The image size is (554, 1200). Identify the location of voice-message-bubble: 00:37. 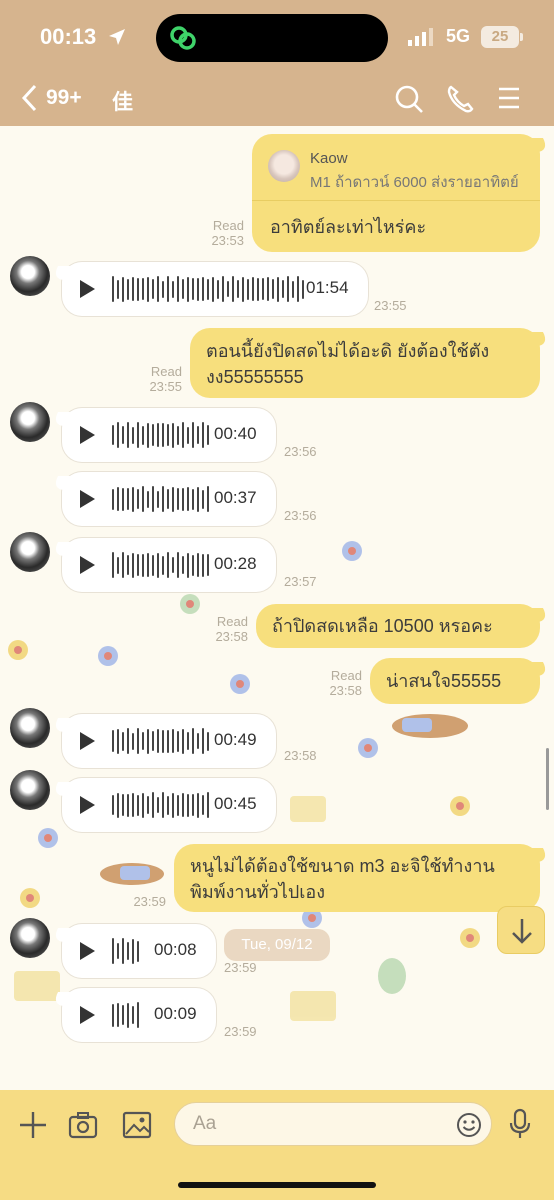
(169, 499).